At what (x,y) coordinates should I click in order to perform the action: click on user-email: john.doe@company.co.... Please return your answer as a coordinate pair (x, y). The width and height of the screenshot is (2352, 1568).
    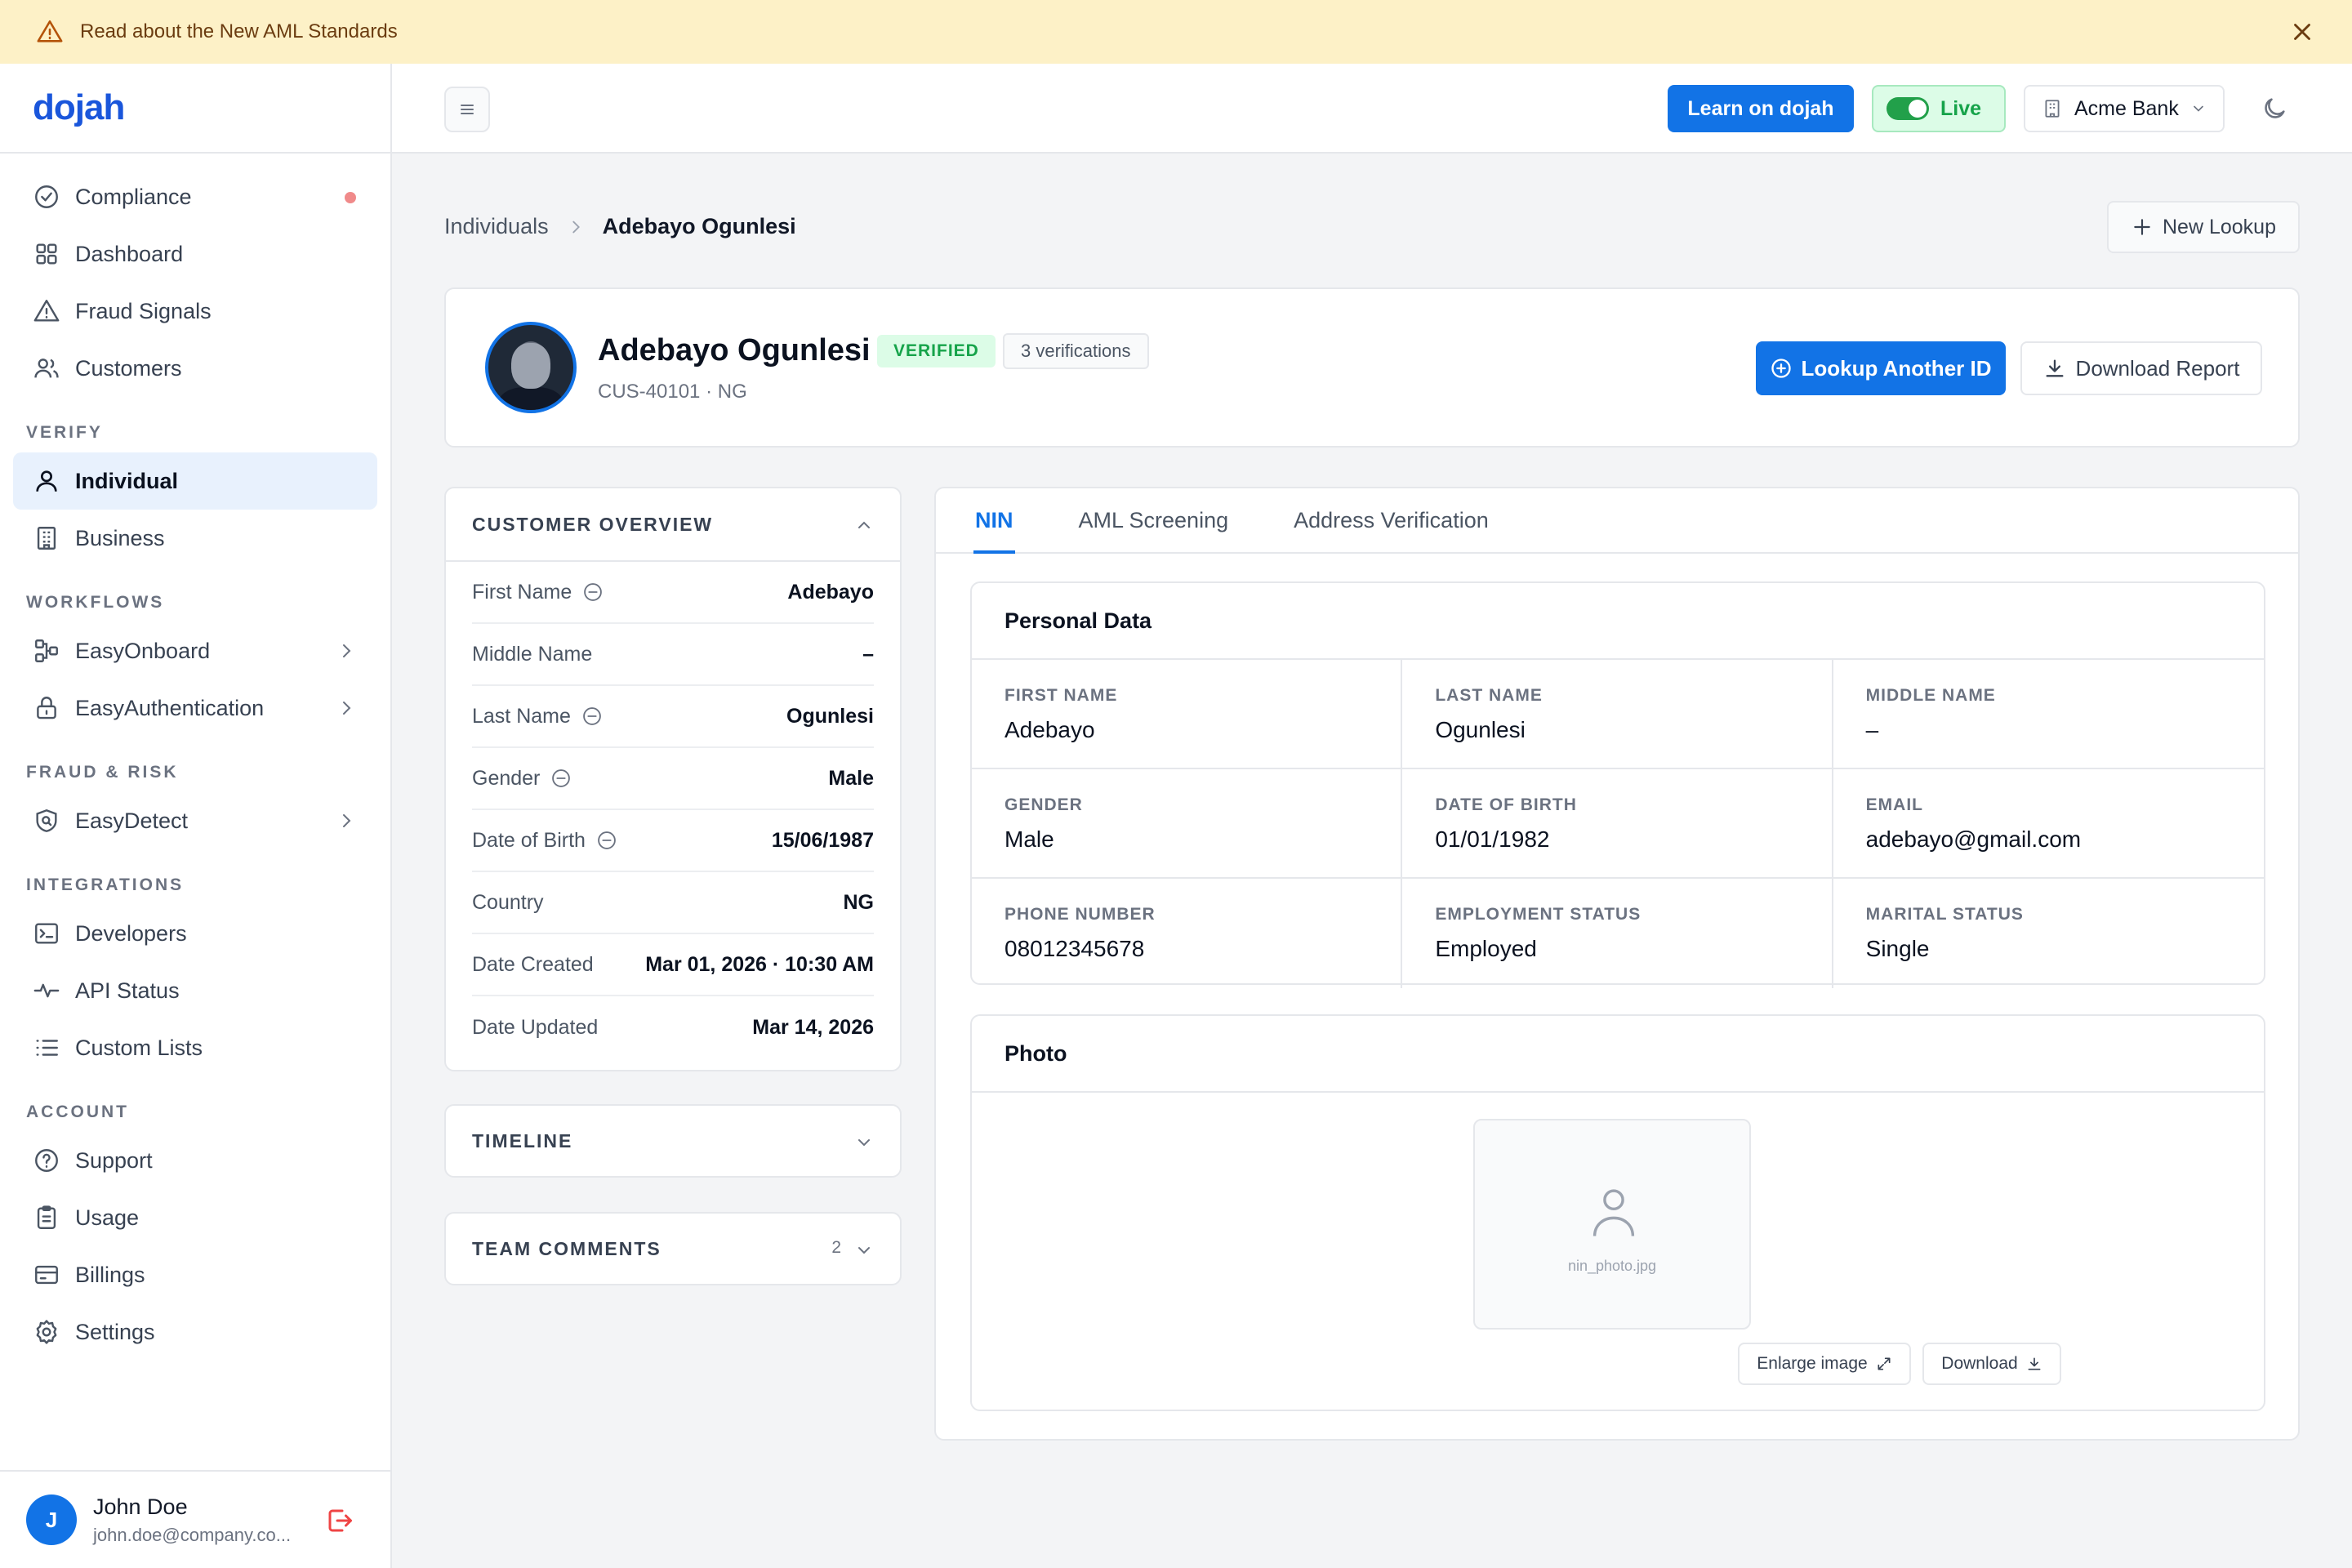
    Looking at the image, I should click on (192, 1534).